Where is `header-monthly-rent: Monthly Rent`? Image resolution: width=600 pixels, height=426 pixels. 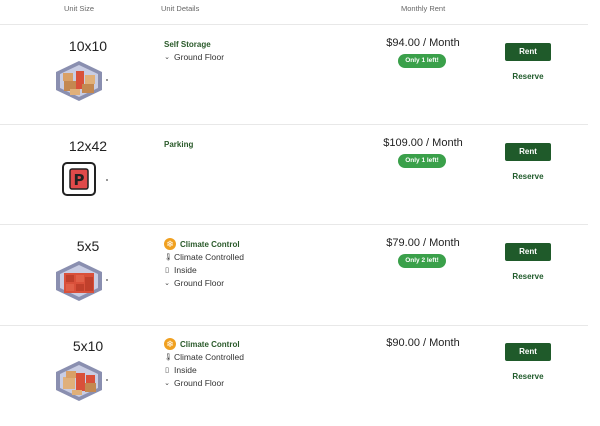 header-monthly-rent: Monthly Rent is located at coordinates (423, 8).